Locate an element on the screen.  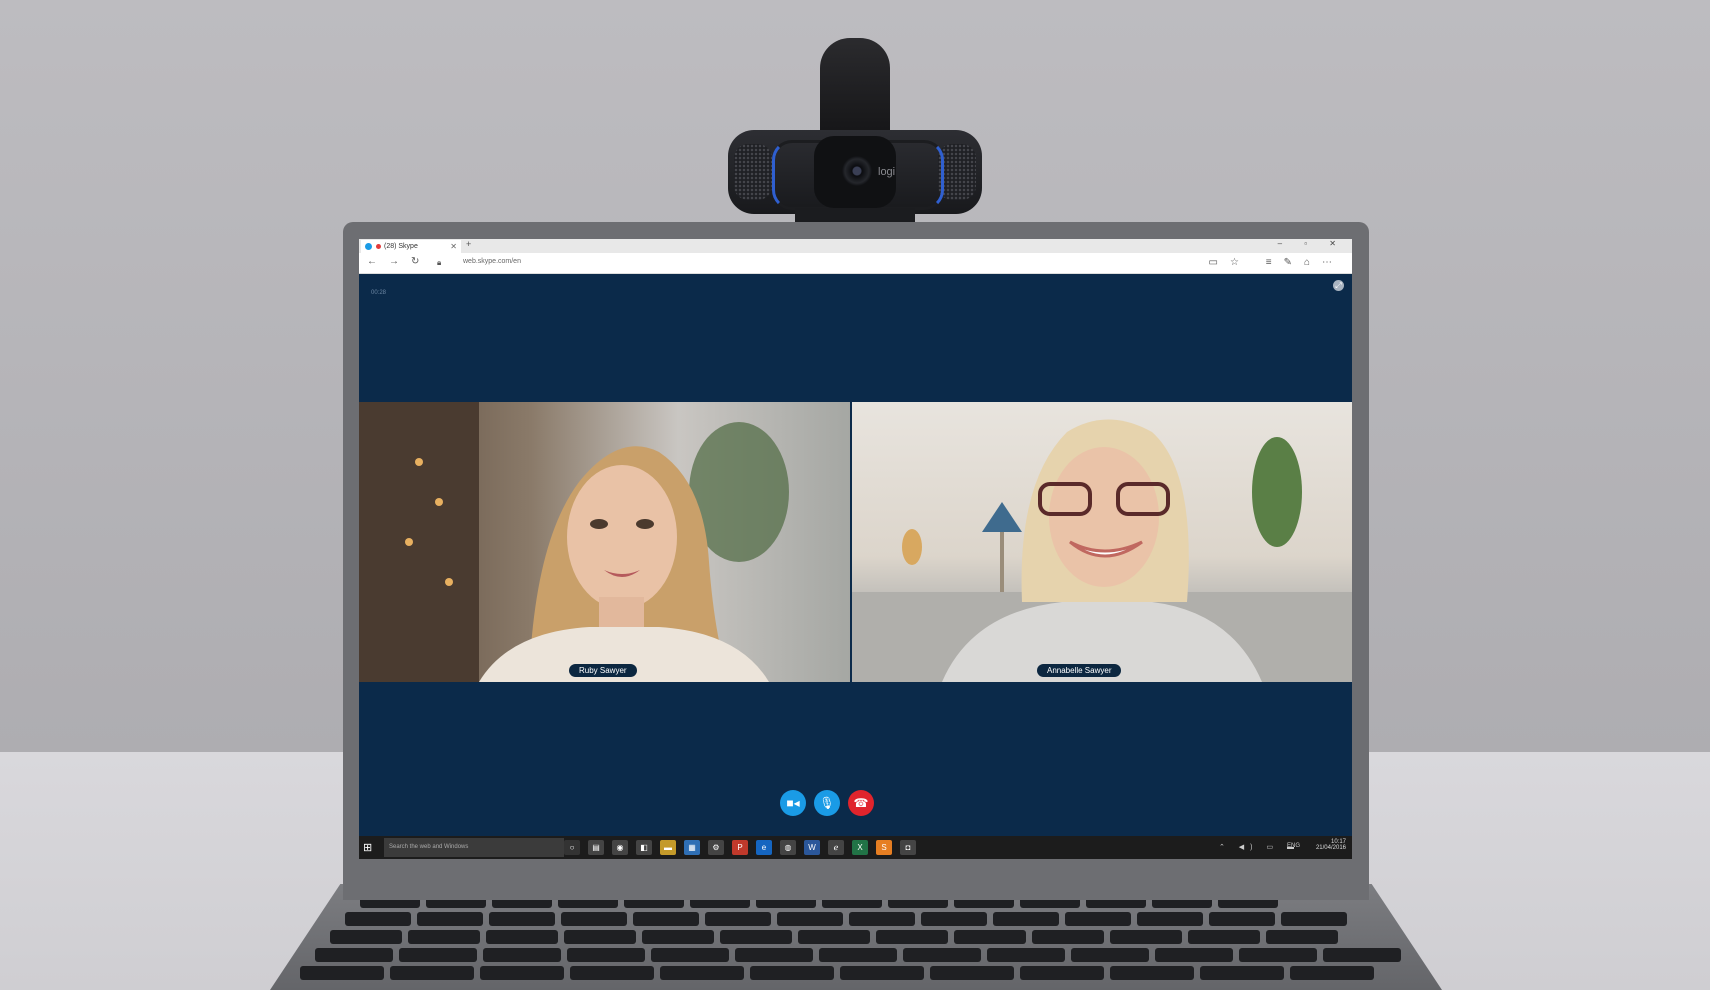
webcam: logi is located at coordinates (855, 172).